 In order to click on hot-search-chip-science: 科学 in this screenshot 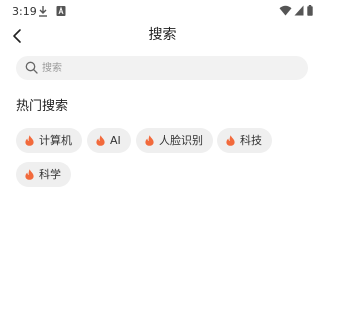, I will do `click(43, 174)`.